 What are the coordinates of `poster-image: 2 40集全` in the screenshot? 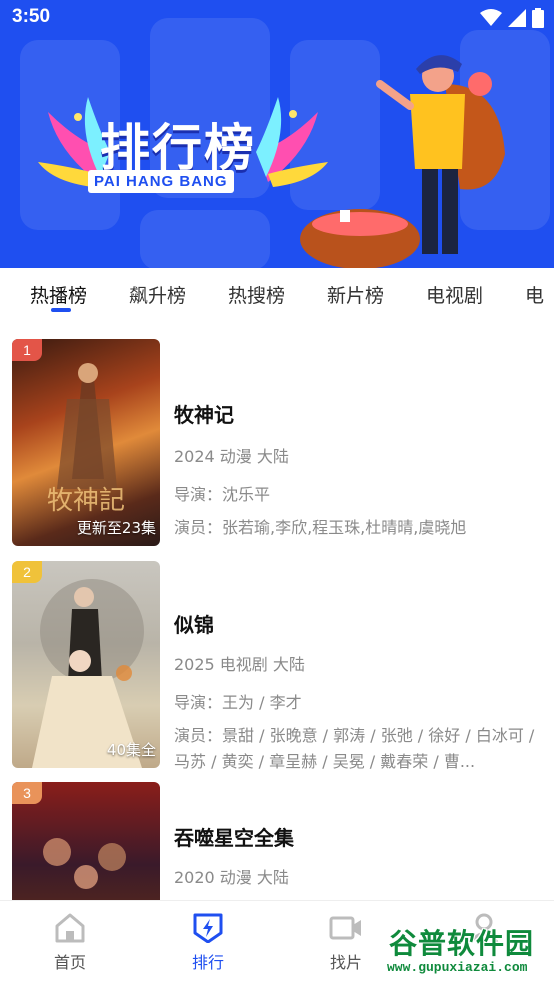 It's located at (86, 664).